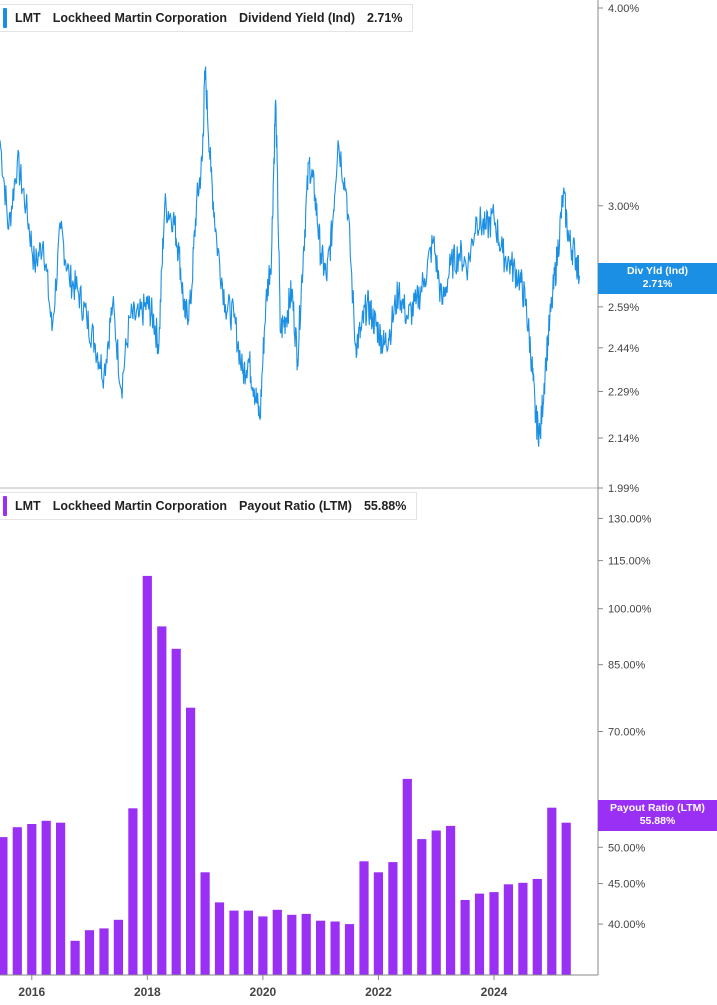  I want to click on payout-axis-tick-label: 85.00%, so click(627, 666).